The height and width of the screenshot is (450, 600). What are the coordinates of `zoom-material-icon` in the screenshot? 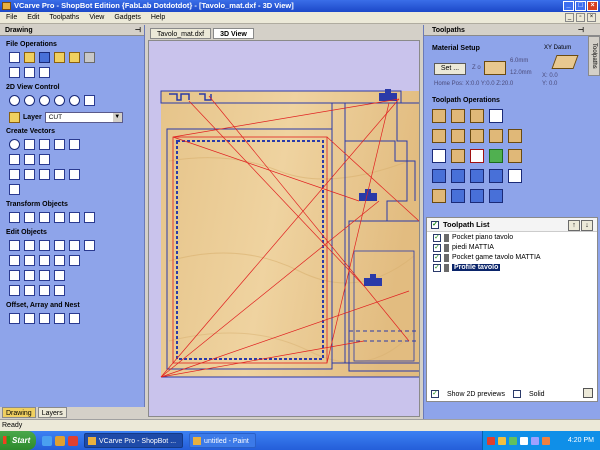 It's located at (74, 100).